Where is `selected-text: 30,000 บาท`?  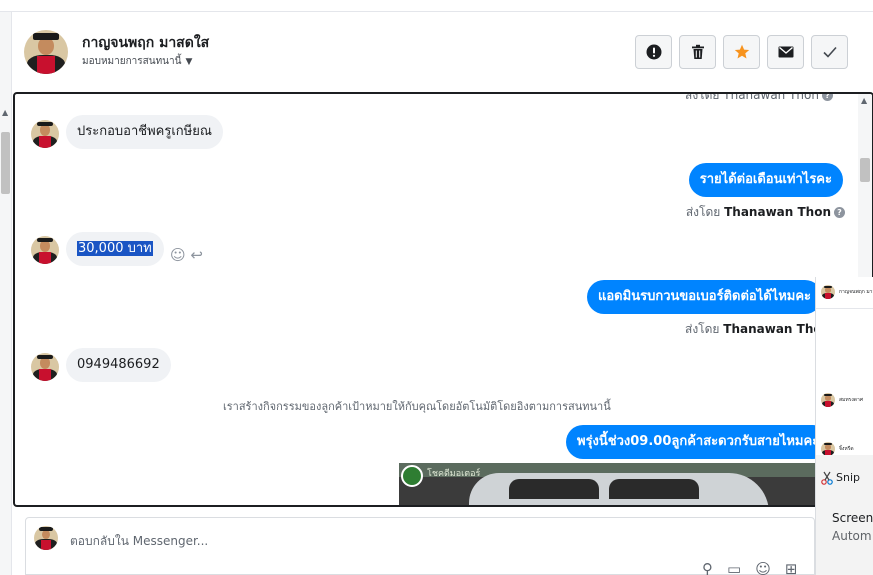 selected-text: 30,000 บาท is located at coordinates (115, 248).